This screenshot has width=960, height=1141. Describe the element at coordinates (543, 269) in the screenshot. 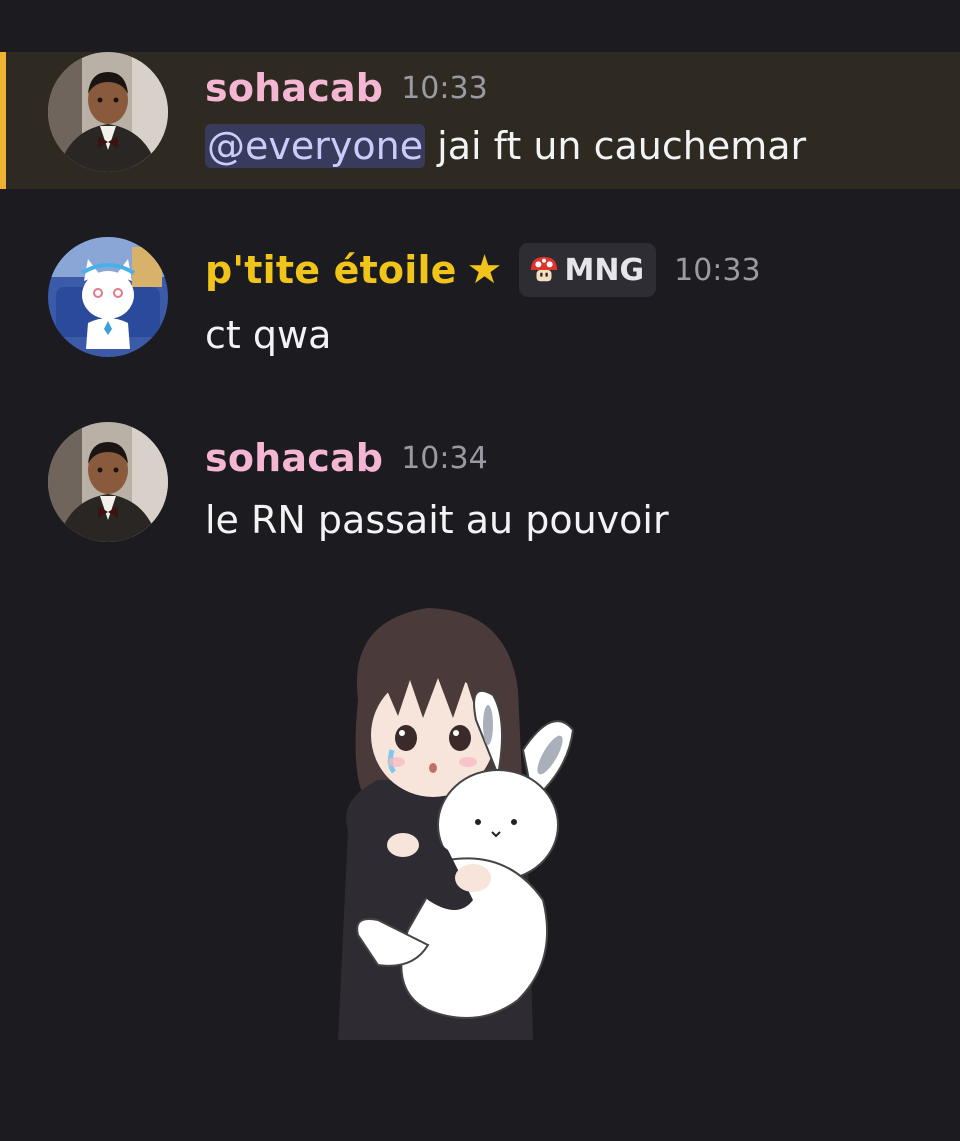

I see `mushroom-icon` at that location.